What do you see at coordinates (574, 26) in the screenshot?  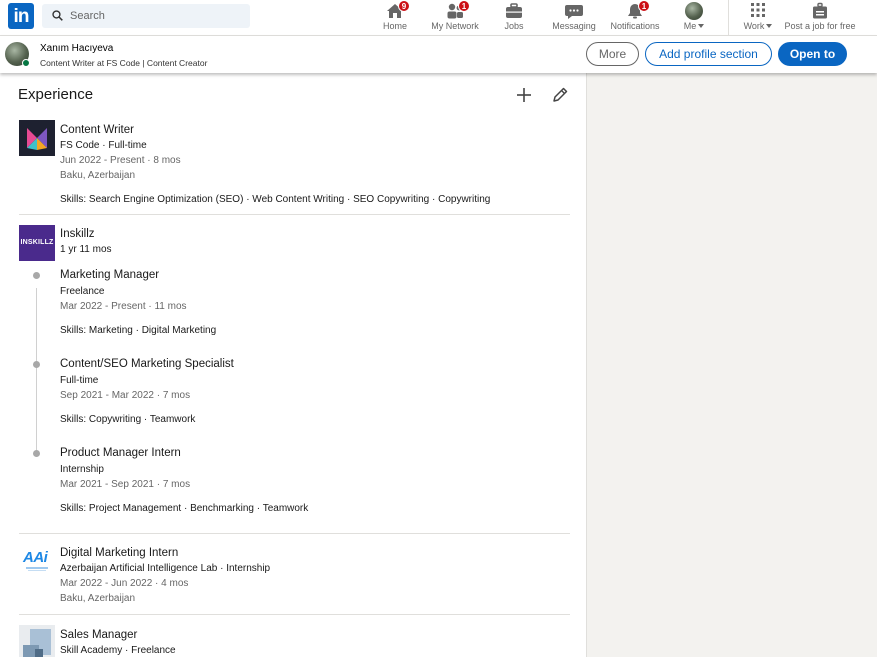 I see `nav-messaging-label: Messaging` at bounding box center [574, 26].